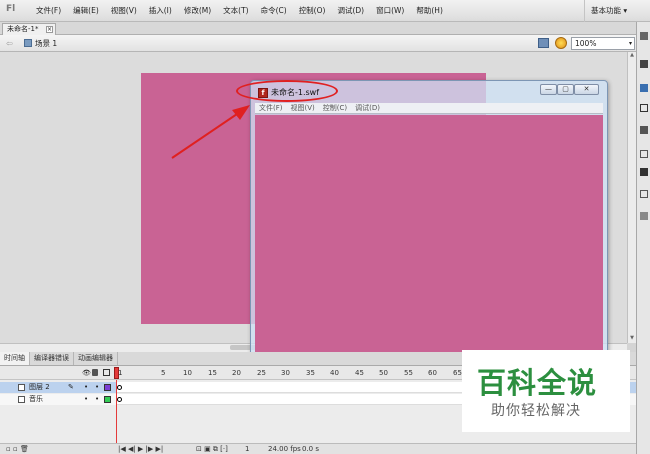  Describe the element at coordinates (212, 373) in the screenshot. I see `frame-tick: 15` at that location.